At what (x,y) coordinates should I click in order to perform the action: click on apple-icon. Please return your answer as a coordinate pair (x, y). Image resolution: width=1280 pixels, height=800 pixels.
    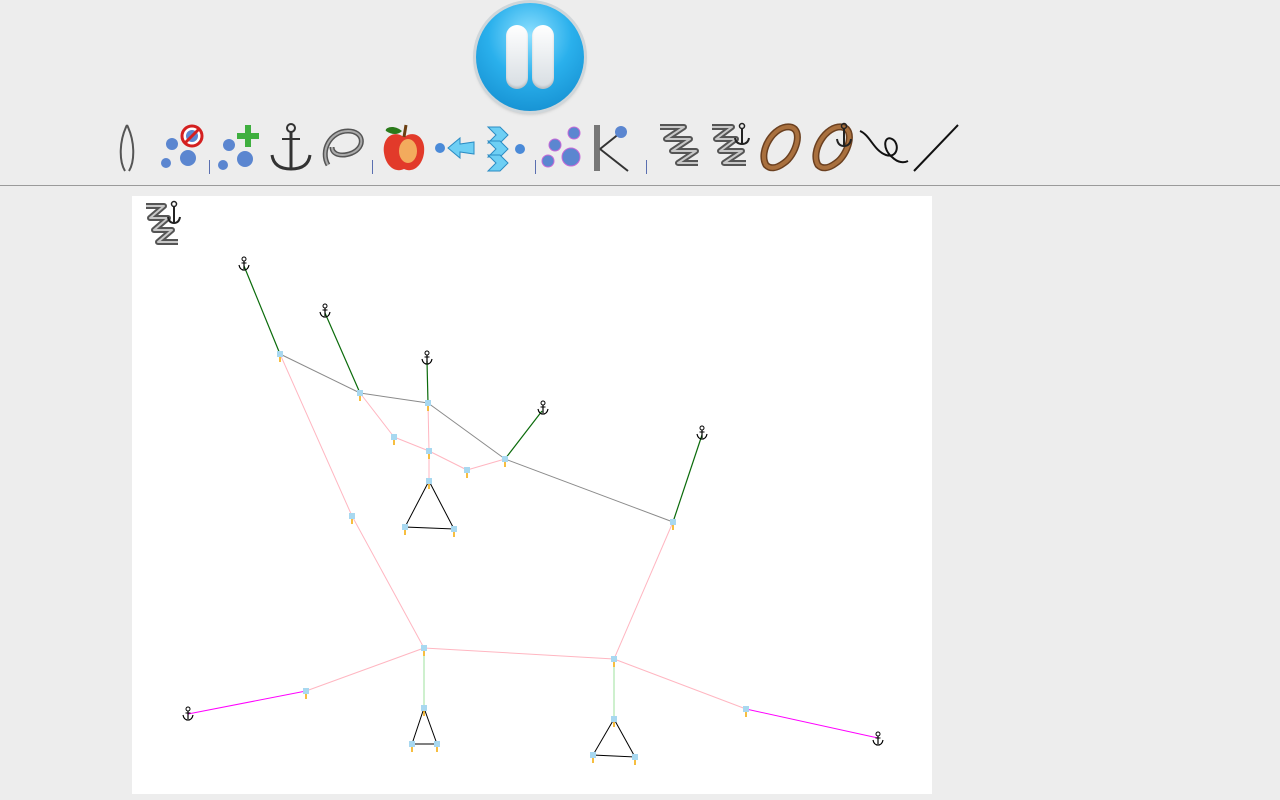
    Looking at the image, I should click on (404, 147).